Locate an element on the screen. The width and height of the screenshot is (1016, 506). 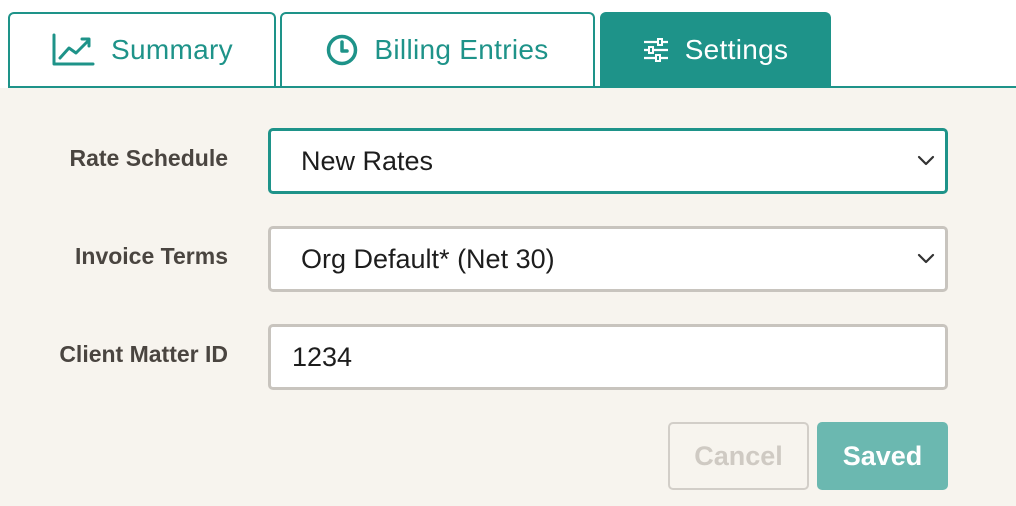
clock-icon is located at coordinates (342, 50).